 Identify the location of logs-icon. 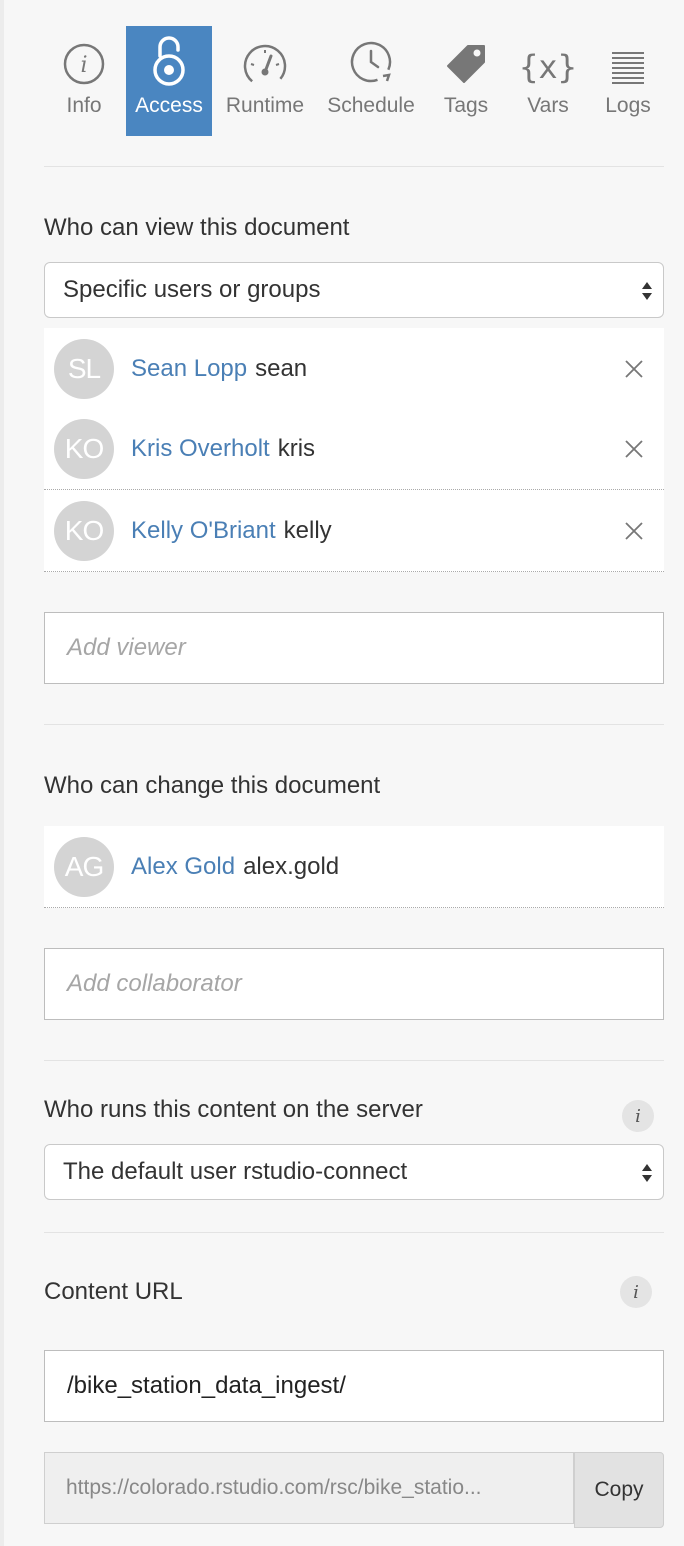
(628, 58).